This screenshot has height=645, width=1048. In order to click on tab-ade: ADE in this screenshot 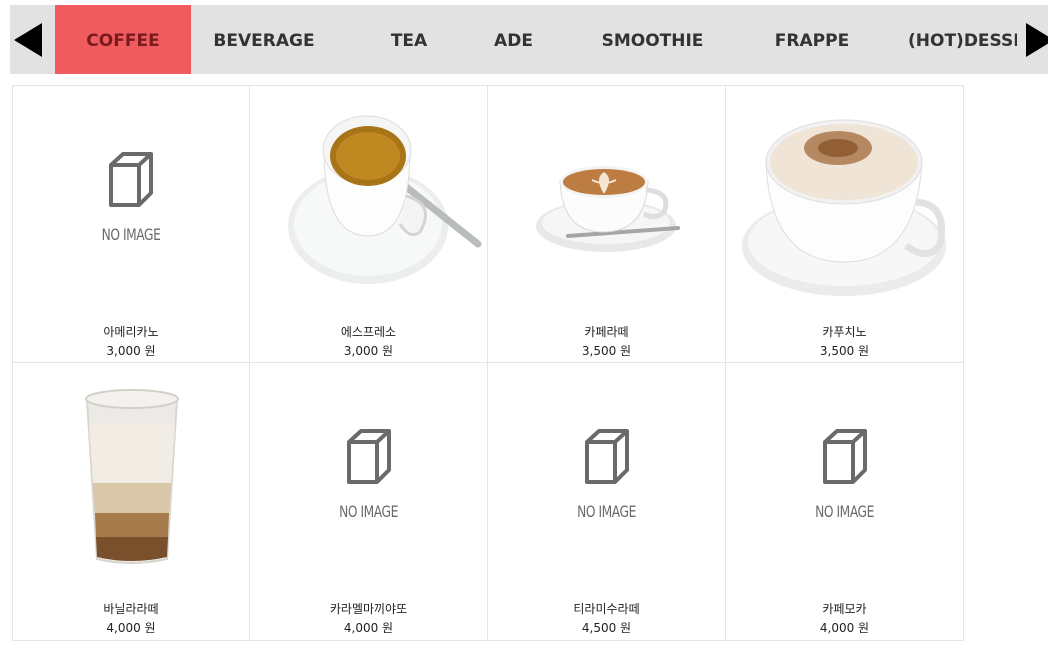, I will do `click(513, 39)`.